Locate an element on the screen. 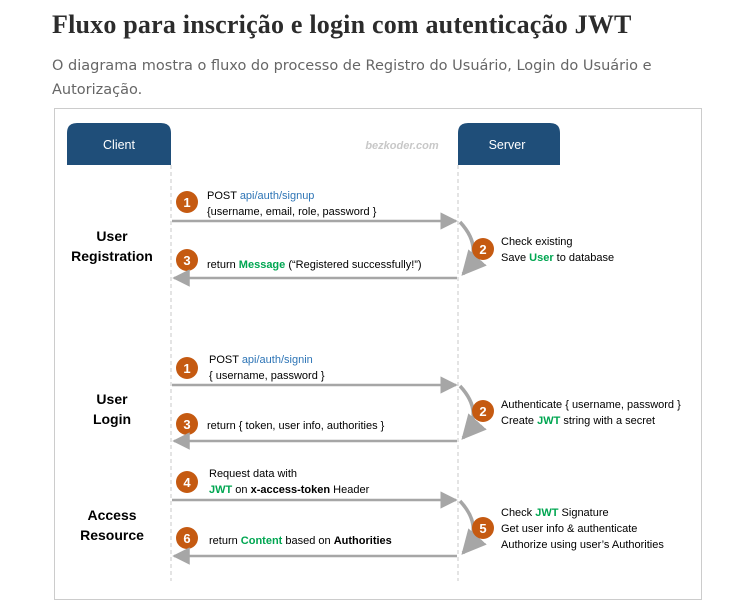 The image size is (739, 601). step-number: 6 is located at coordinates (186, 538).